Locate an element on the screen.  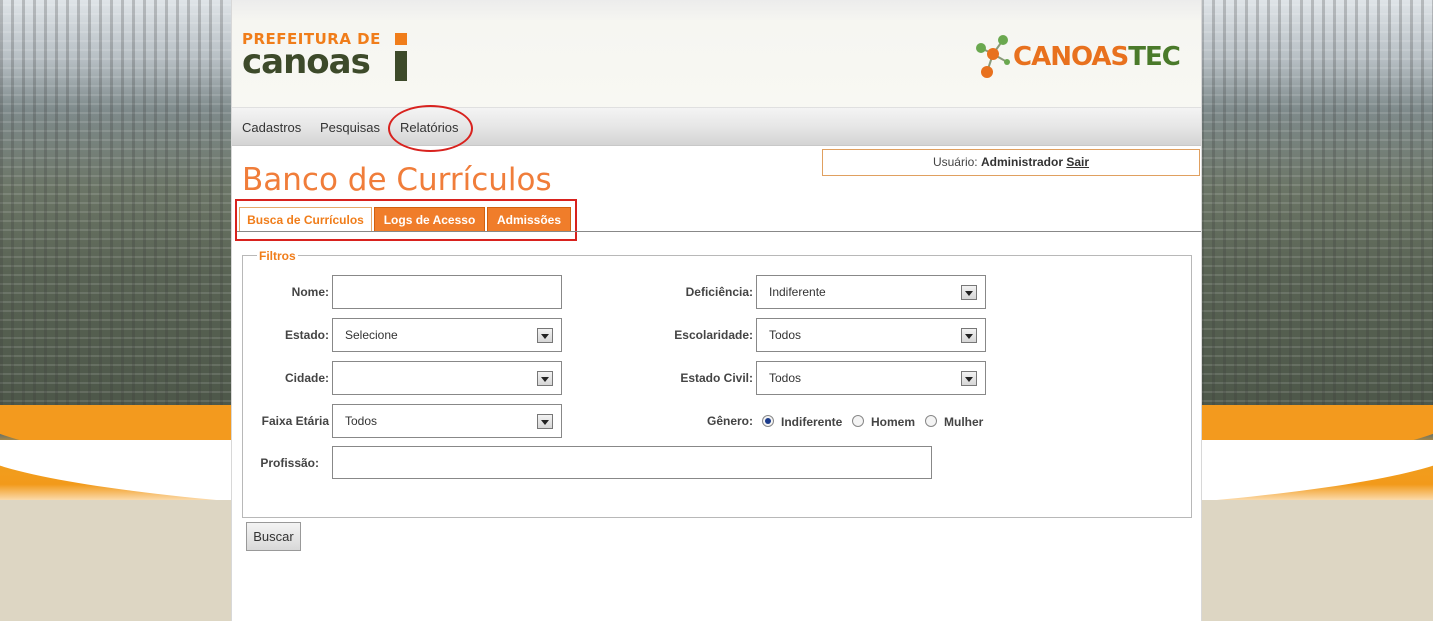
logout-link: Sair is located at coordinates (1077, 162).